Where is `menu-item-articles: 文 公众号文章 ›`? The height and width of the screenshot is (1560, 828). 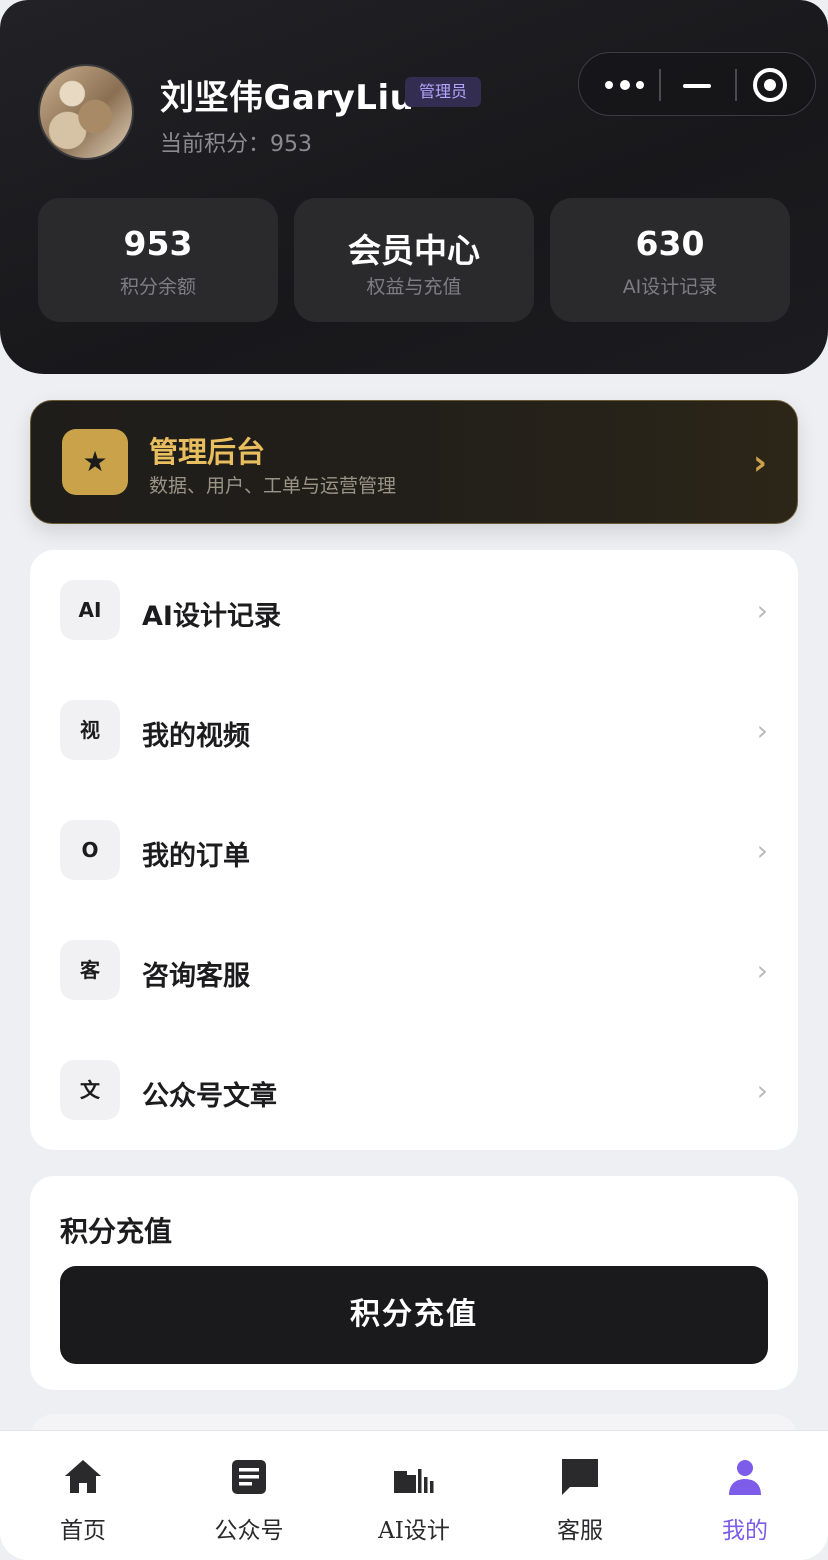 menu-item-articles: 文 公众号文章 › is located at coordinates (414, 1090).